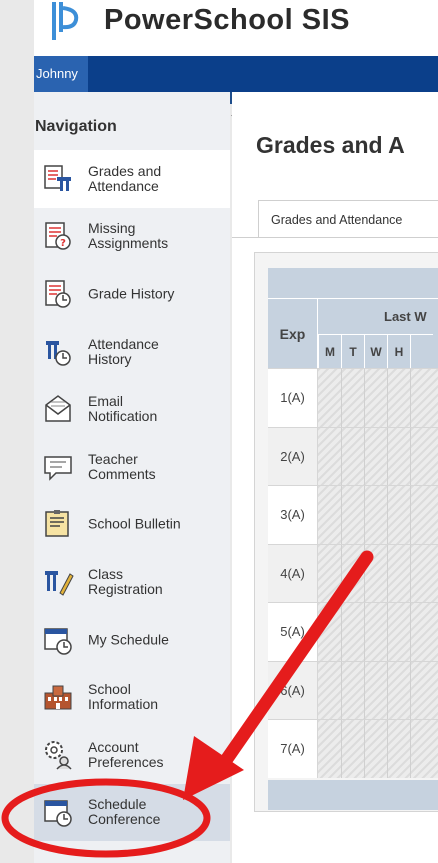  I want to click on nav-item-class-registration: Class Registration, so click(132, 582).